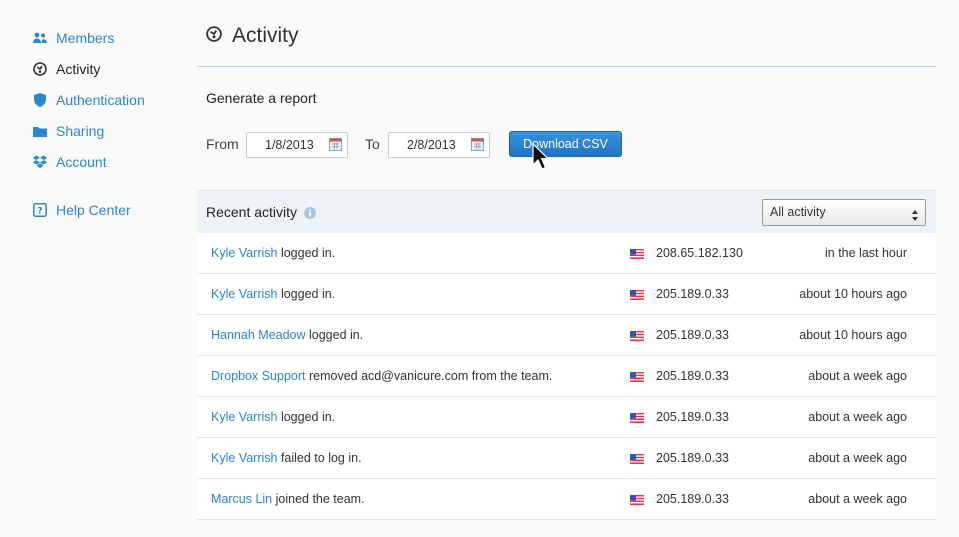 This screenshot has width=959, height=537. I want to click on page-title: Activity, so click(252, 36).